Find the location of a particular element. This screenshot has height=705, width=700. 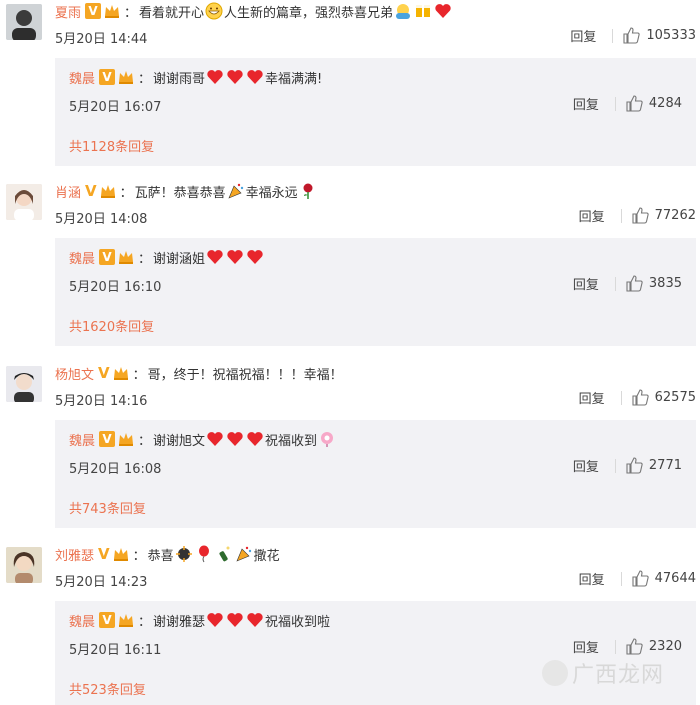

comment-actions: 回复 47644 is located at coordinates (637, 578).